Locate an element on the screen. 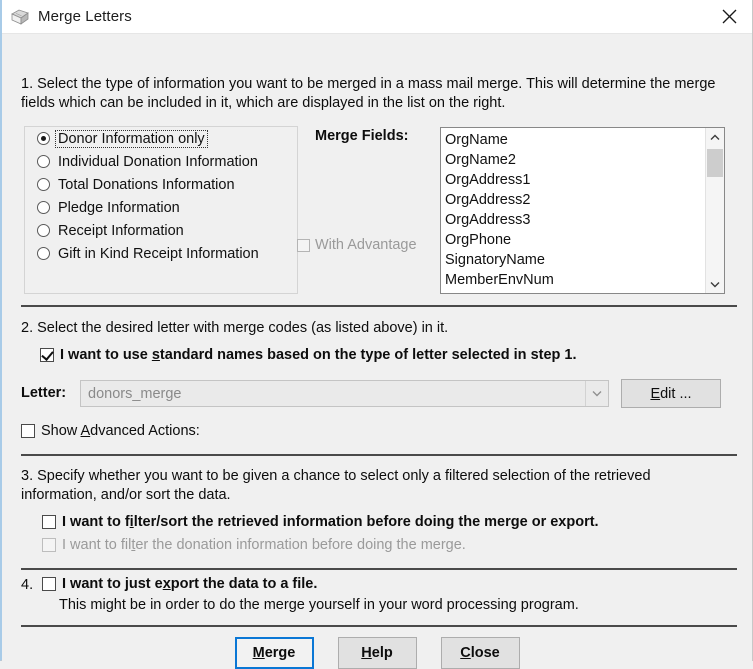  close-button-label: Close is located at coordinates (480, 653).